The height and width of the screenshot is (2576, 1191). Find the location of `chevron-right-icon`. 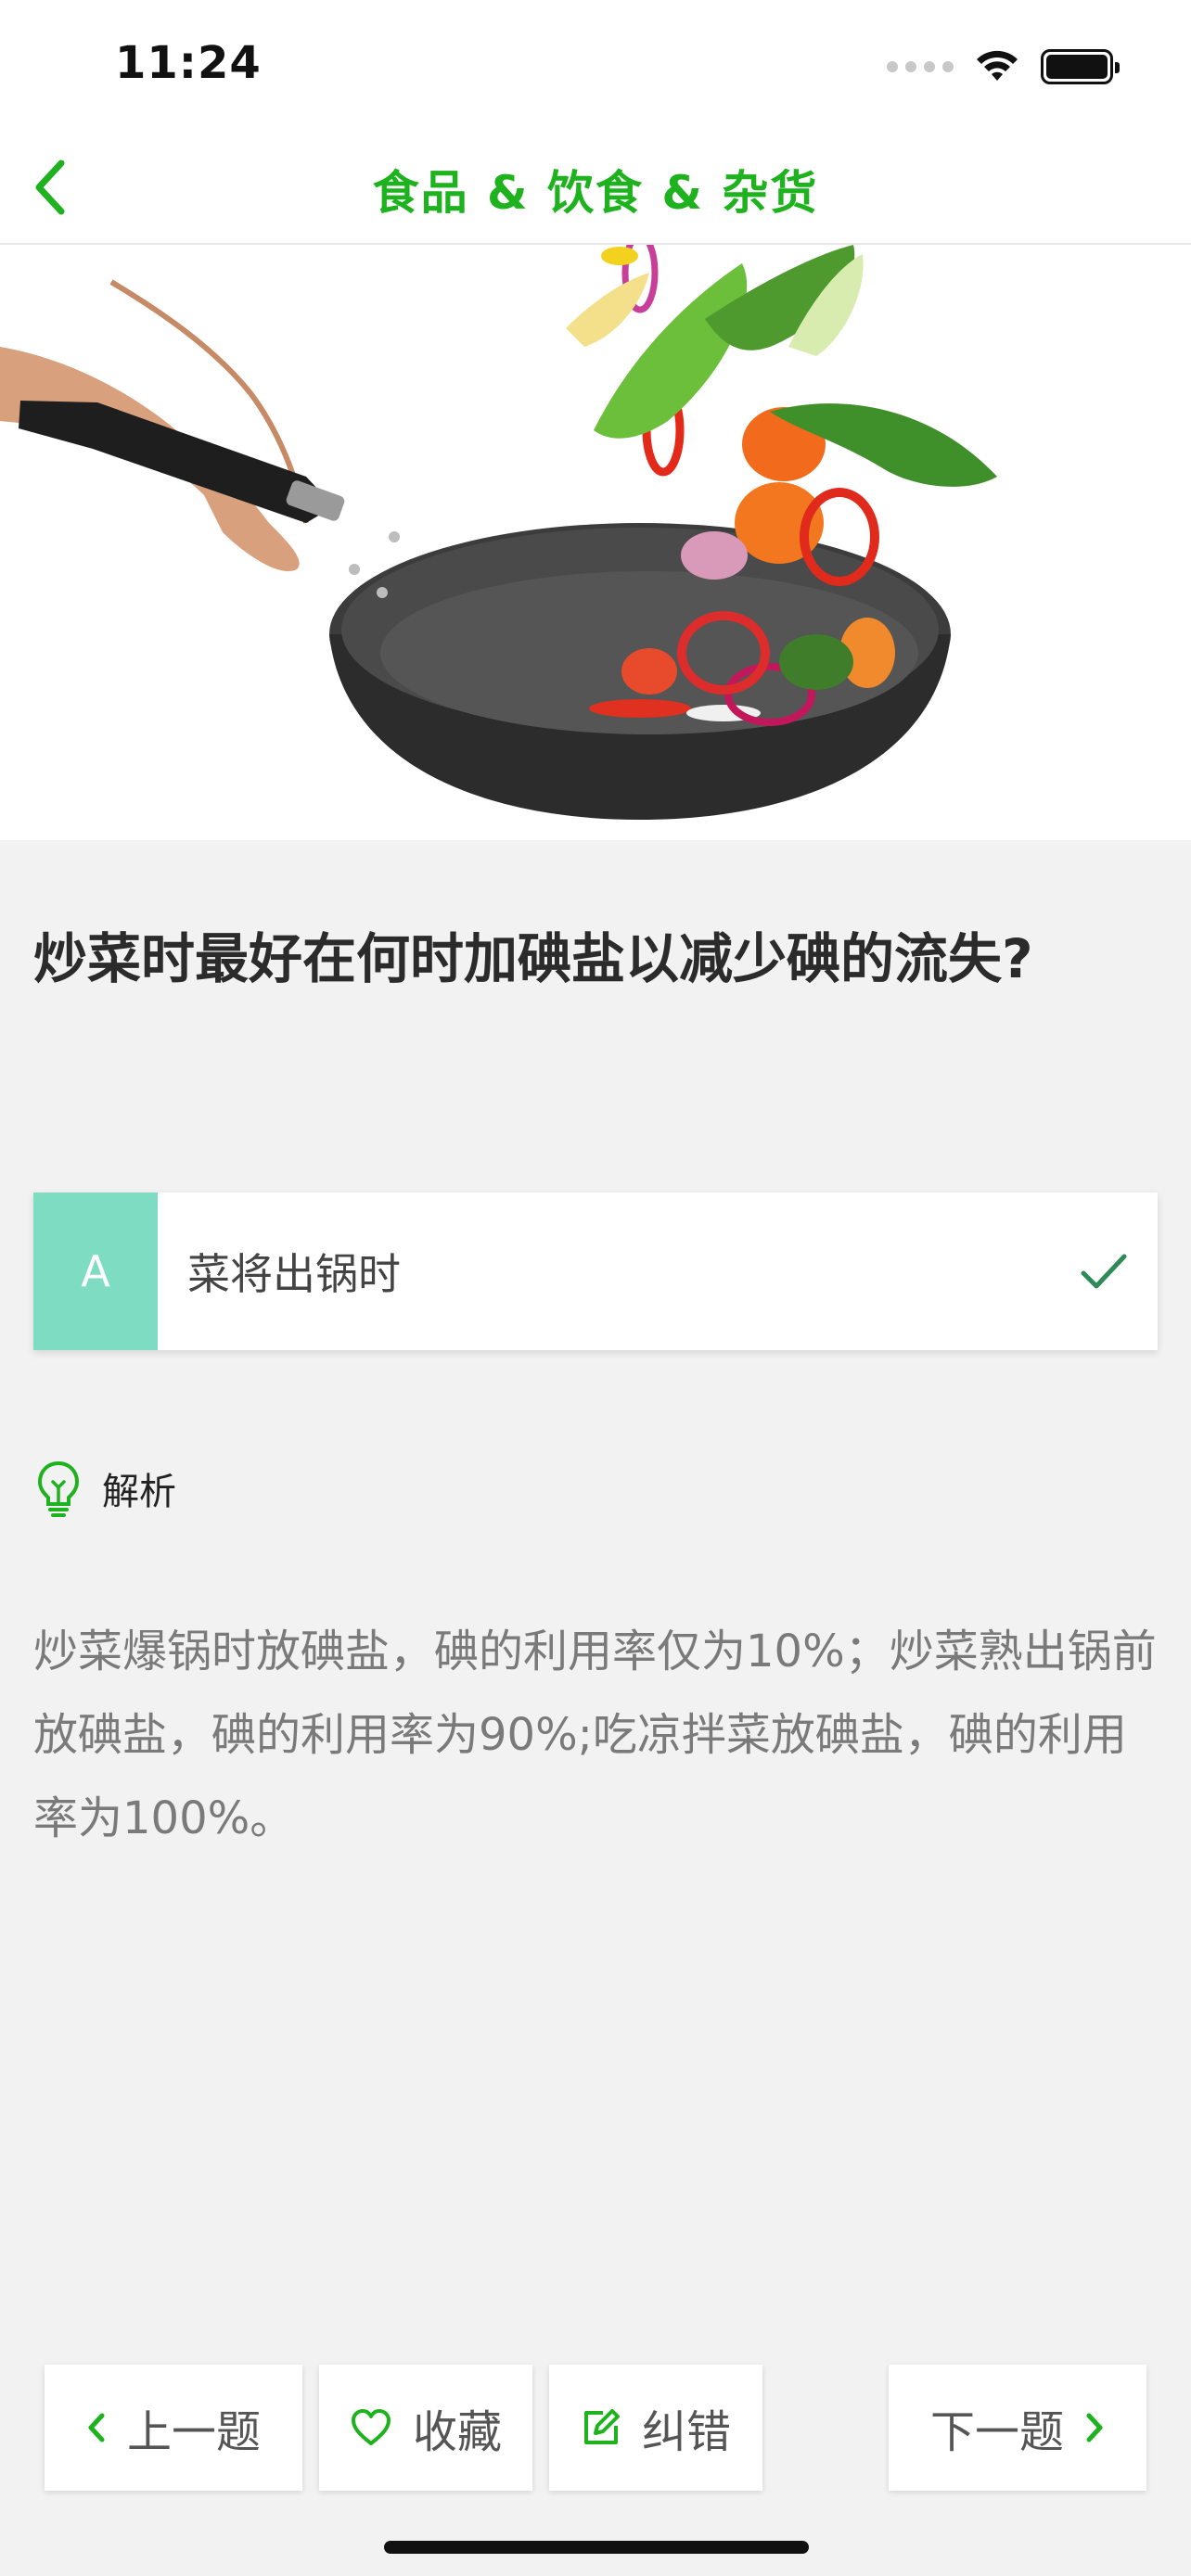

chevron-right-icon is located at coordinates (1095, 2427).